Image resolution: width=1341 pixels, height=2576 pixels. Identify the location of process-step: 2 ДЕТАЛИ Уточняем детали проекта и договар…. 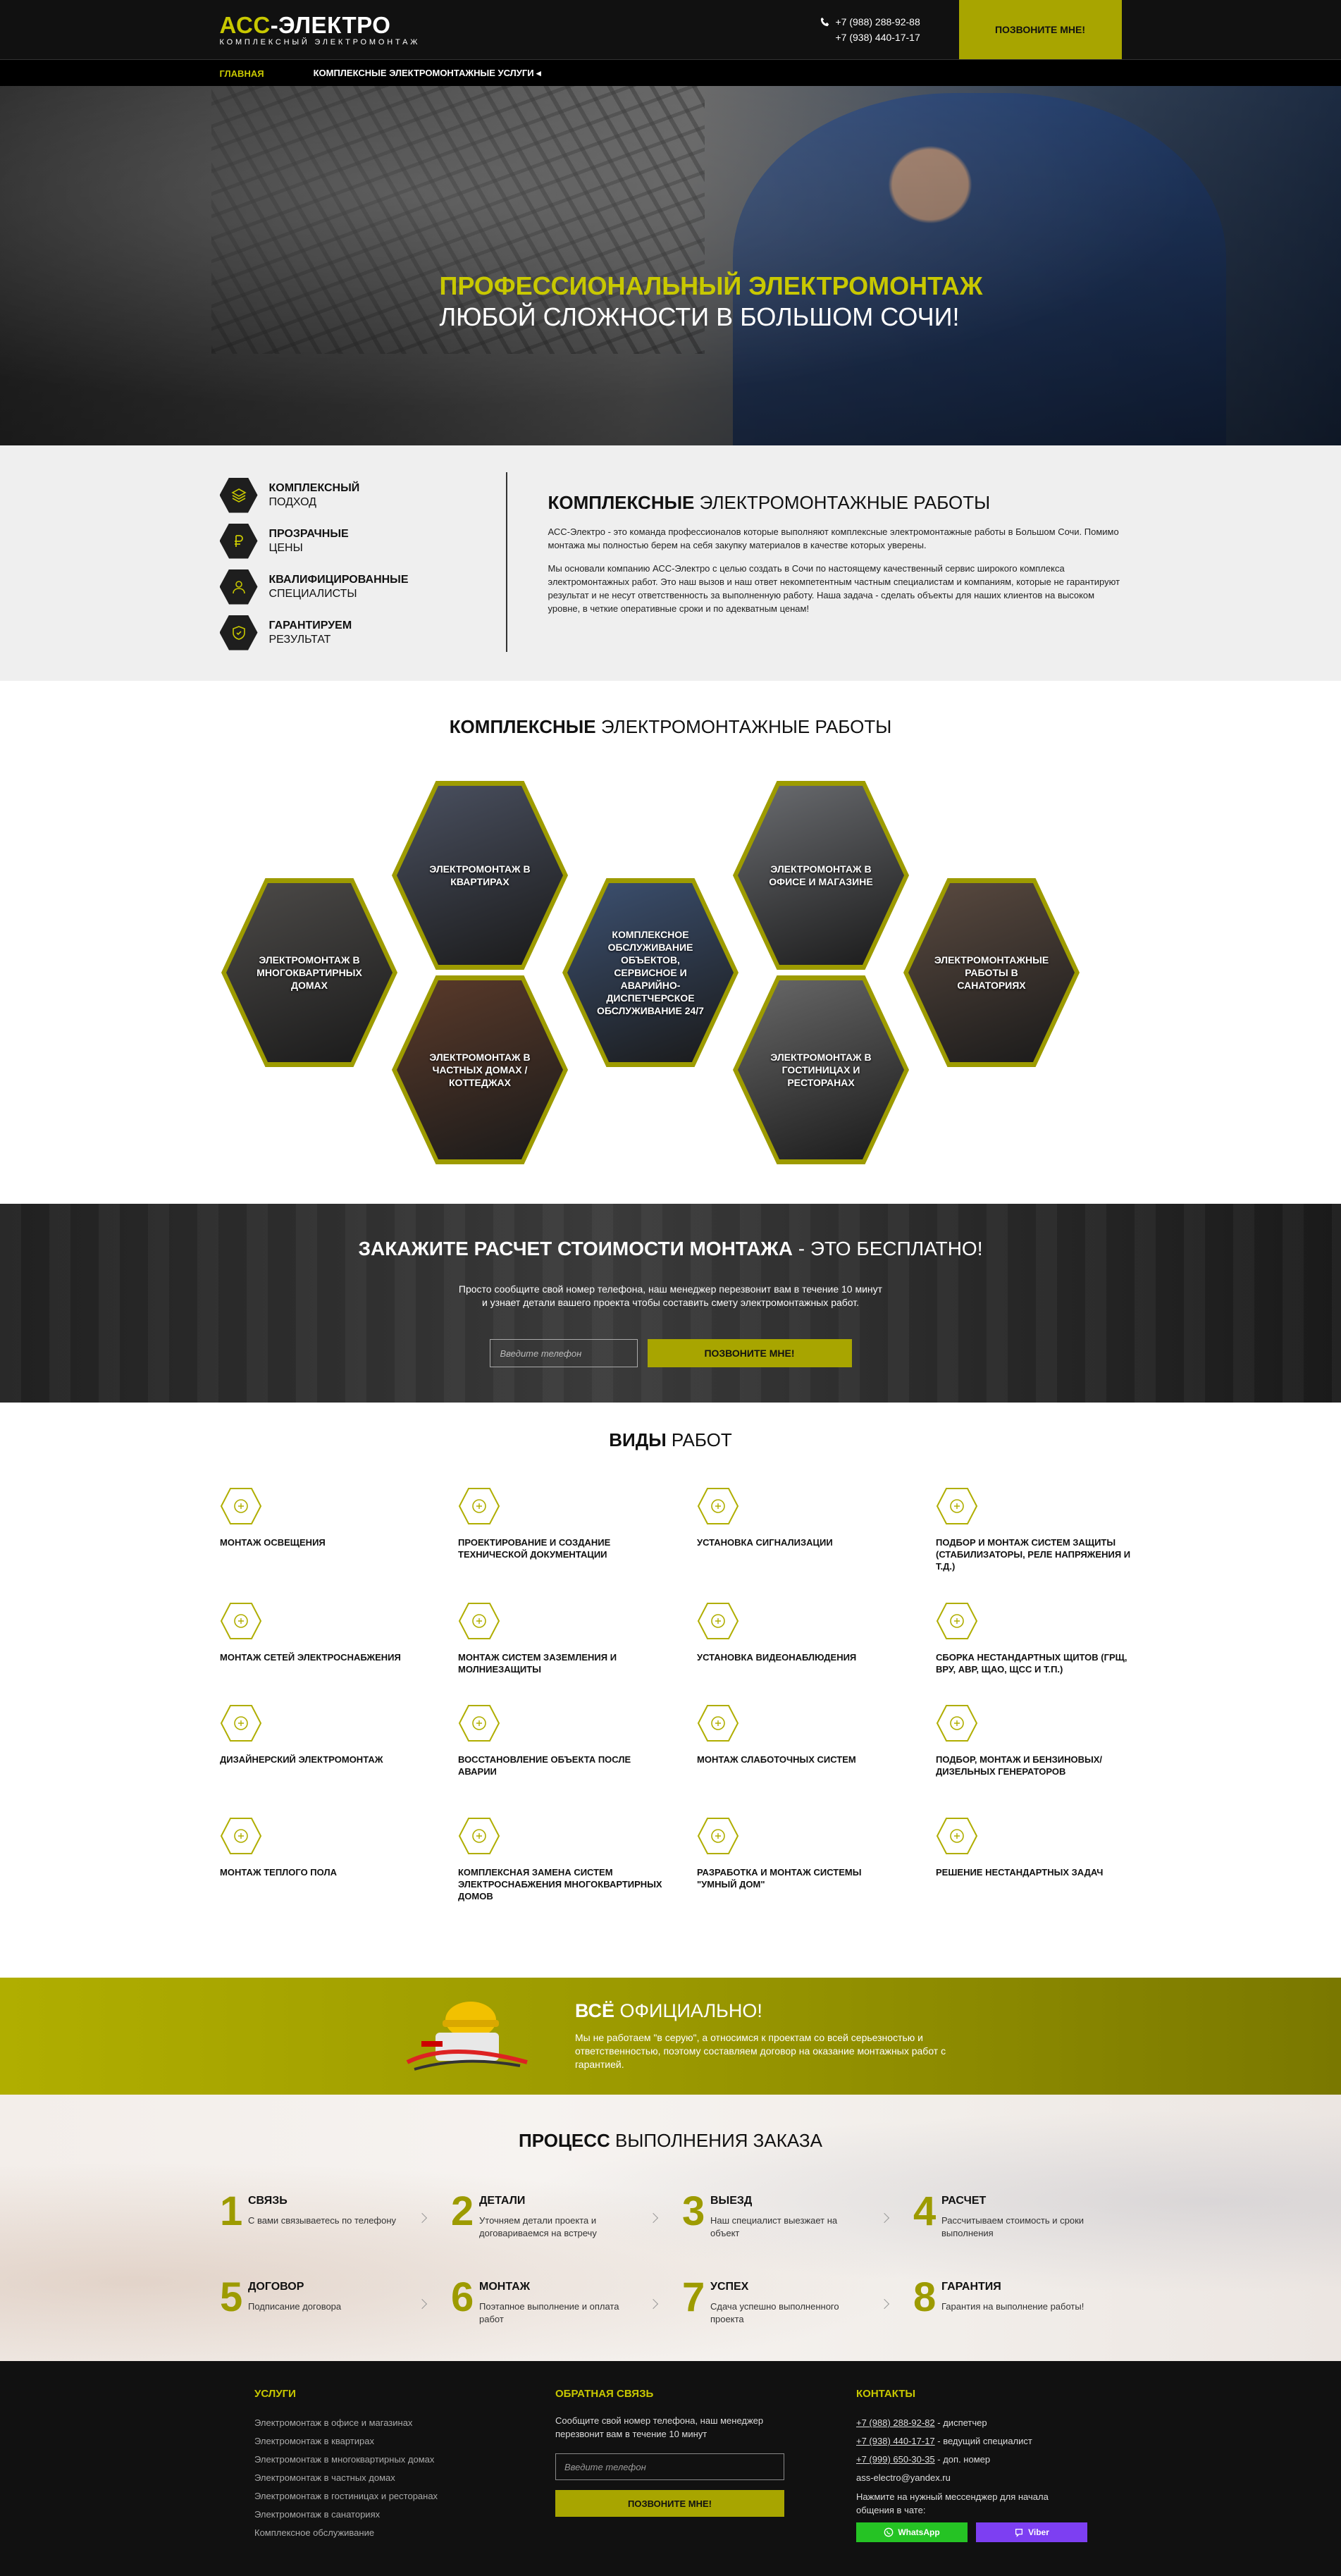
(555, 2217).